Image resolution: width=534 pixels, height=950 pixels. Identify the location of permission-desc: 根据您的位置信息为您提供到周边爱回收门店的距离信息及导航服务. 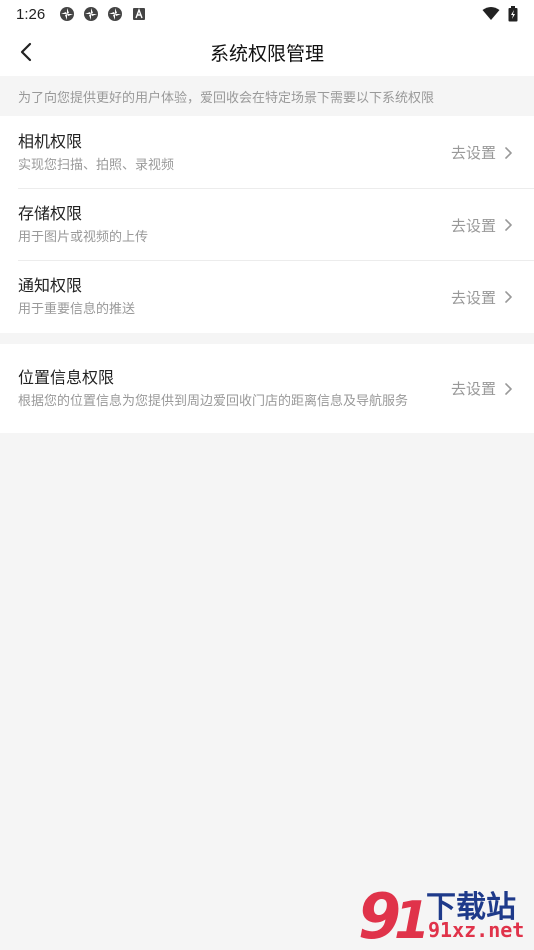
(213, 401).